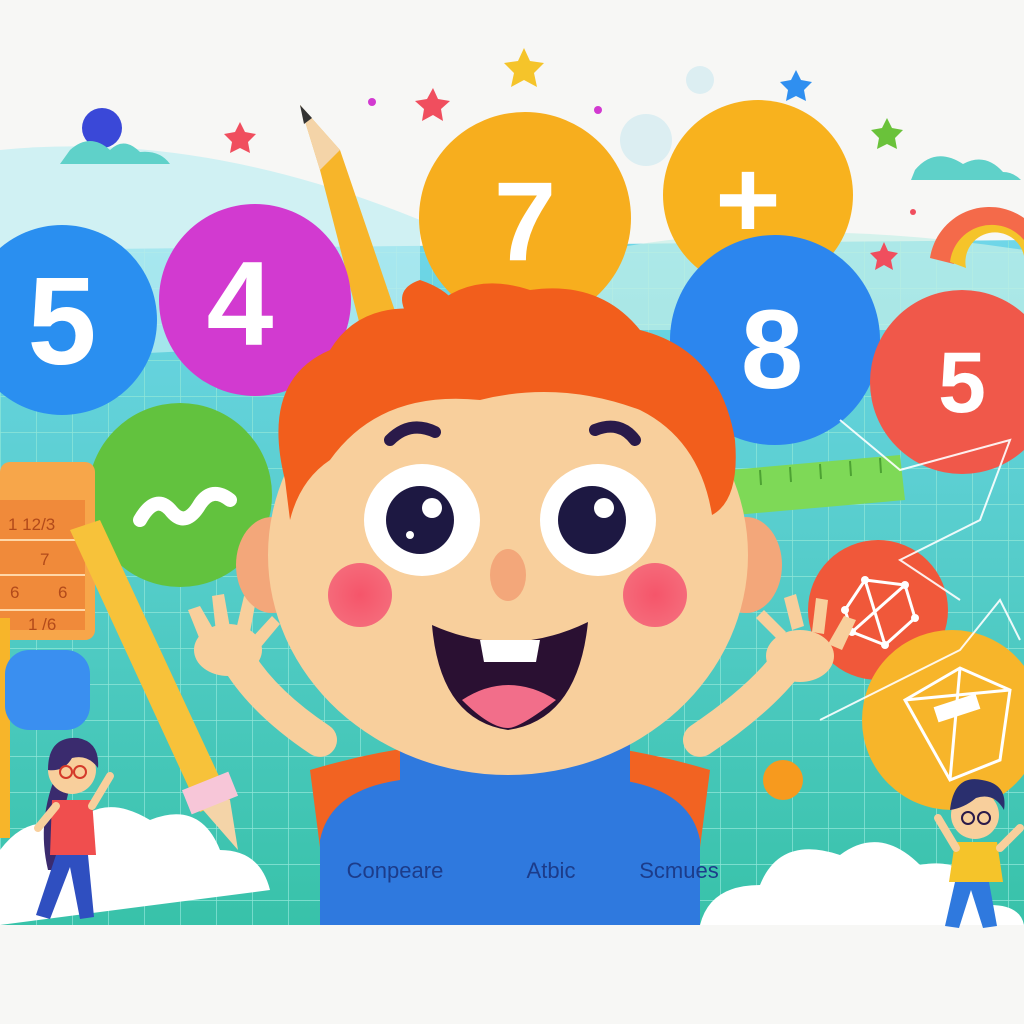 This screenshot has width=1024, height=1024. What do you see at coordinates (240, 304) in the screenshot?
I see `svg-text: 4` at bounding box center [240, 304].